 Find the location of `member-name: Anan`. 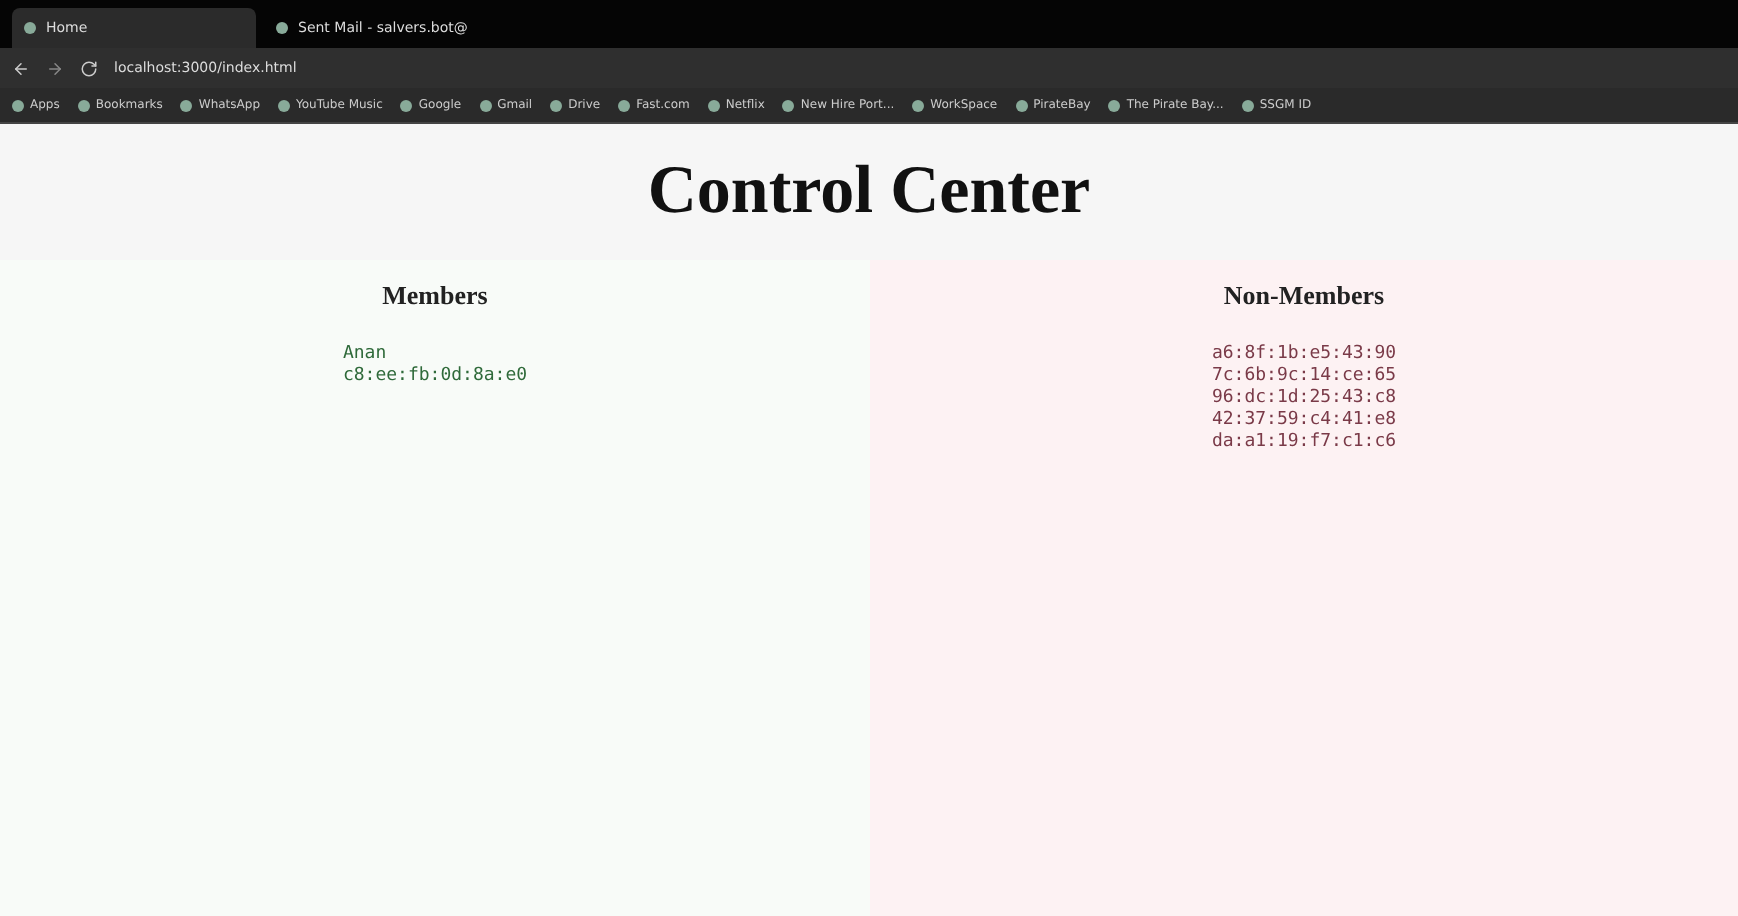

member-name: Anan is located at coordinates (365, 355).